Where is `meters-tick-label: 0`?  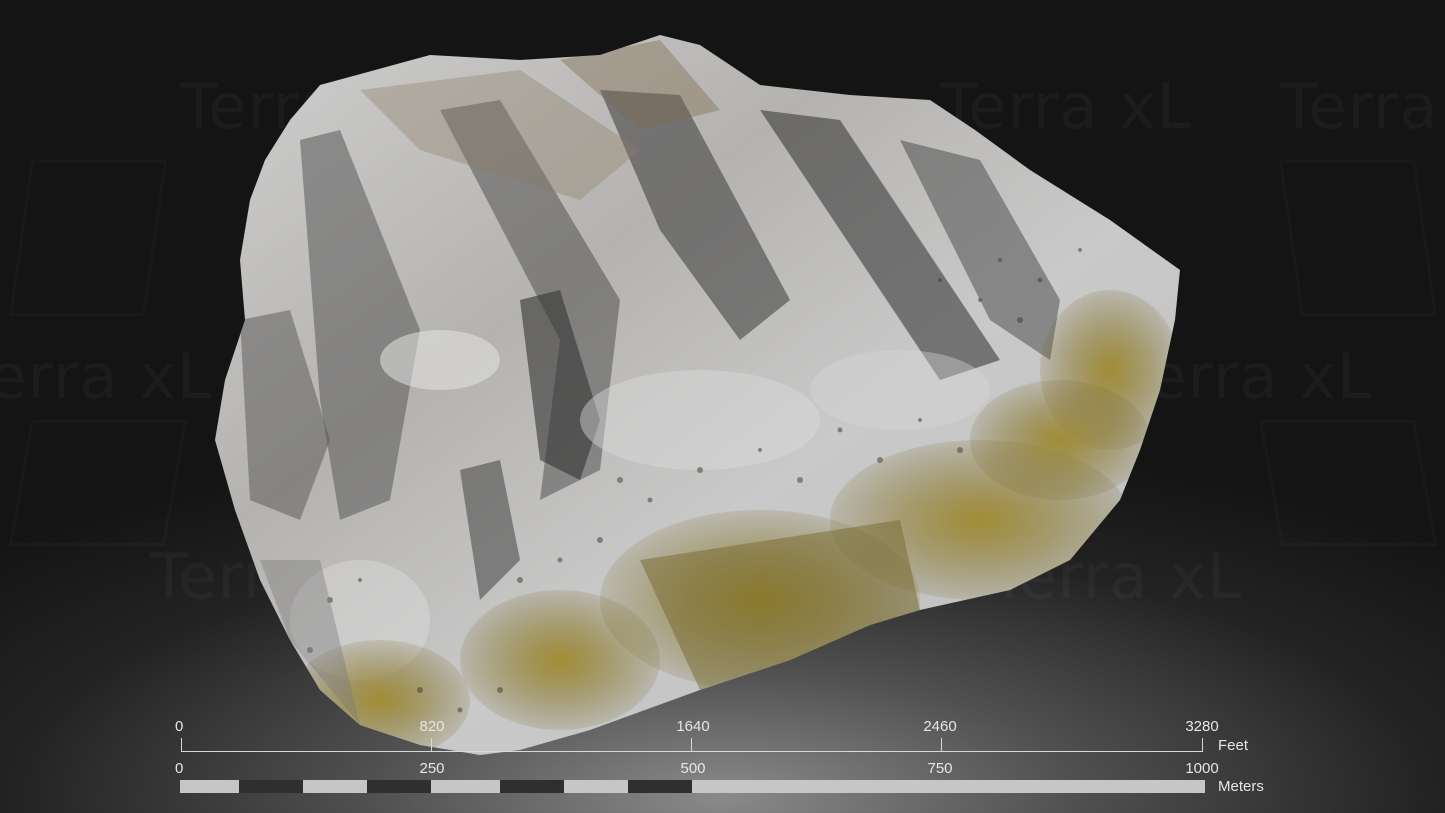
meters-tick-label: 0 is located at coordinates (179, 768).